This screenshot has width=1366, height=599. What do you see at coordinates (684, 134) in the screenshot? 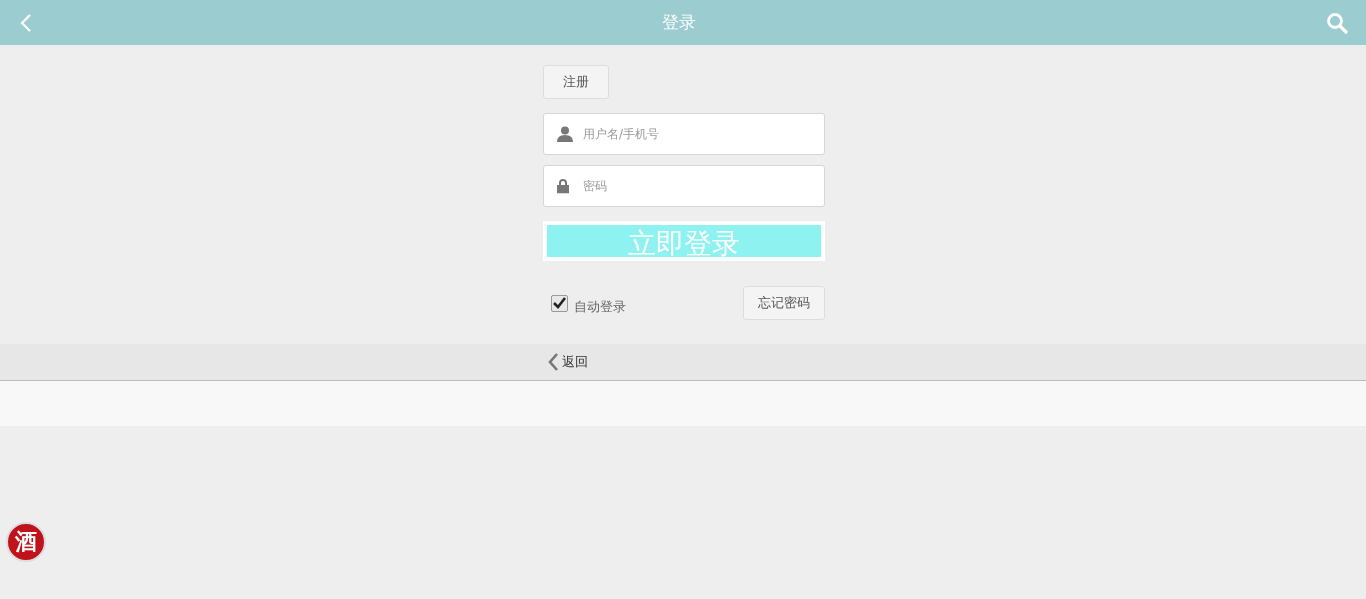
I see `username-field: 用户名/手机号` at bounding box center [684, 134].